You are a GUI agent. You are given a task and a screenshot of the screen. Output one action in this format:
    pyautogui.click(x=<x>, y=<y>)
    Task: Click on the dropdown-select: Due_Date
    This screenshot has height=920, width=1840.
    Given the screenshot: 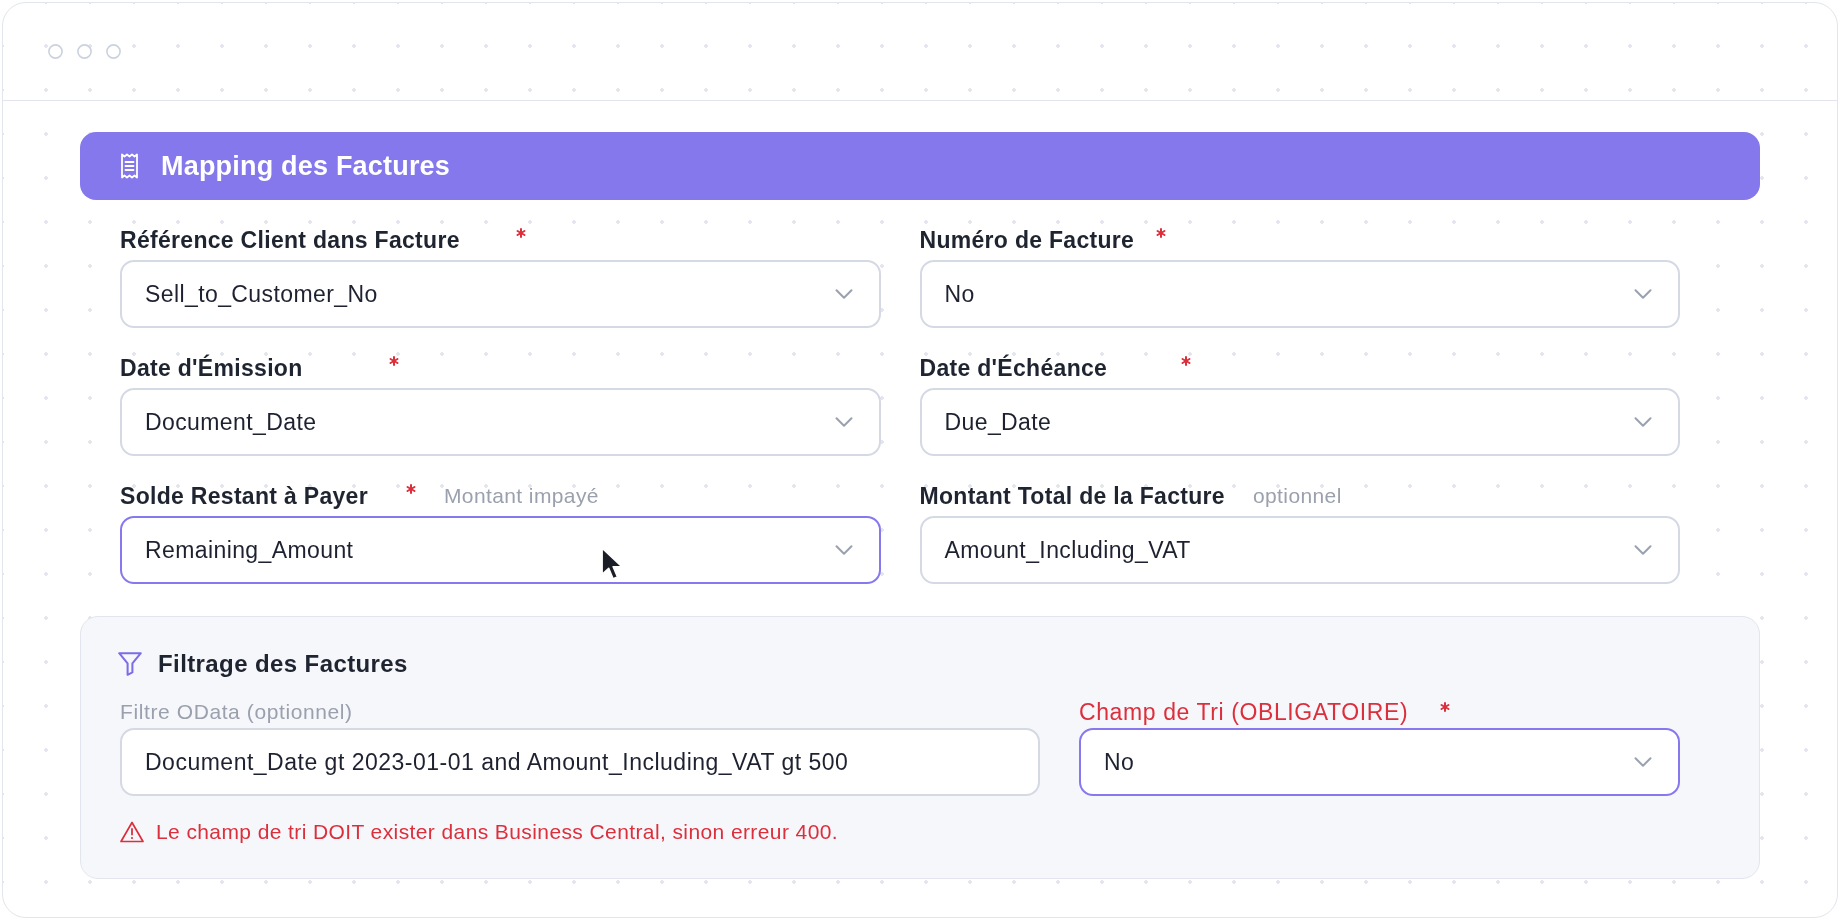 What is the action you would take?
    pyautogui.click(x=1299, y=422)
    